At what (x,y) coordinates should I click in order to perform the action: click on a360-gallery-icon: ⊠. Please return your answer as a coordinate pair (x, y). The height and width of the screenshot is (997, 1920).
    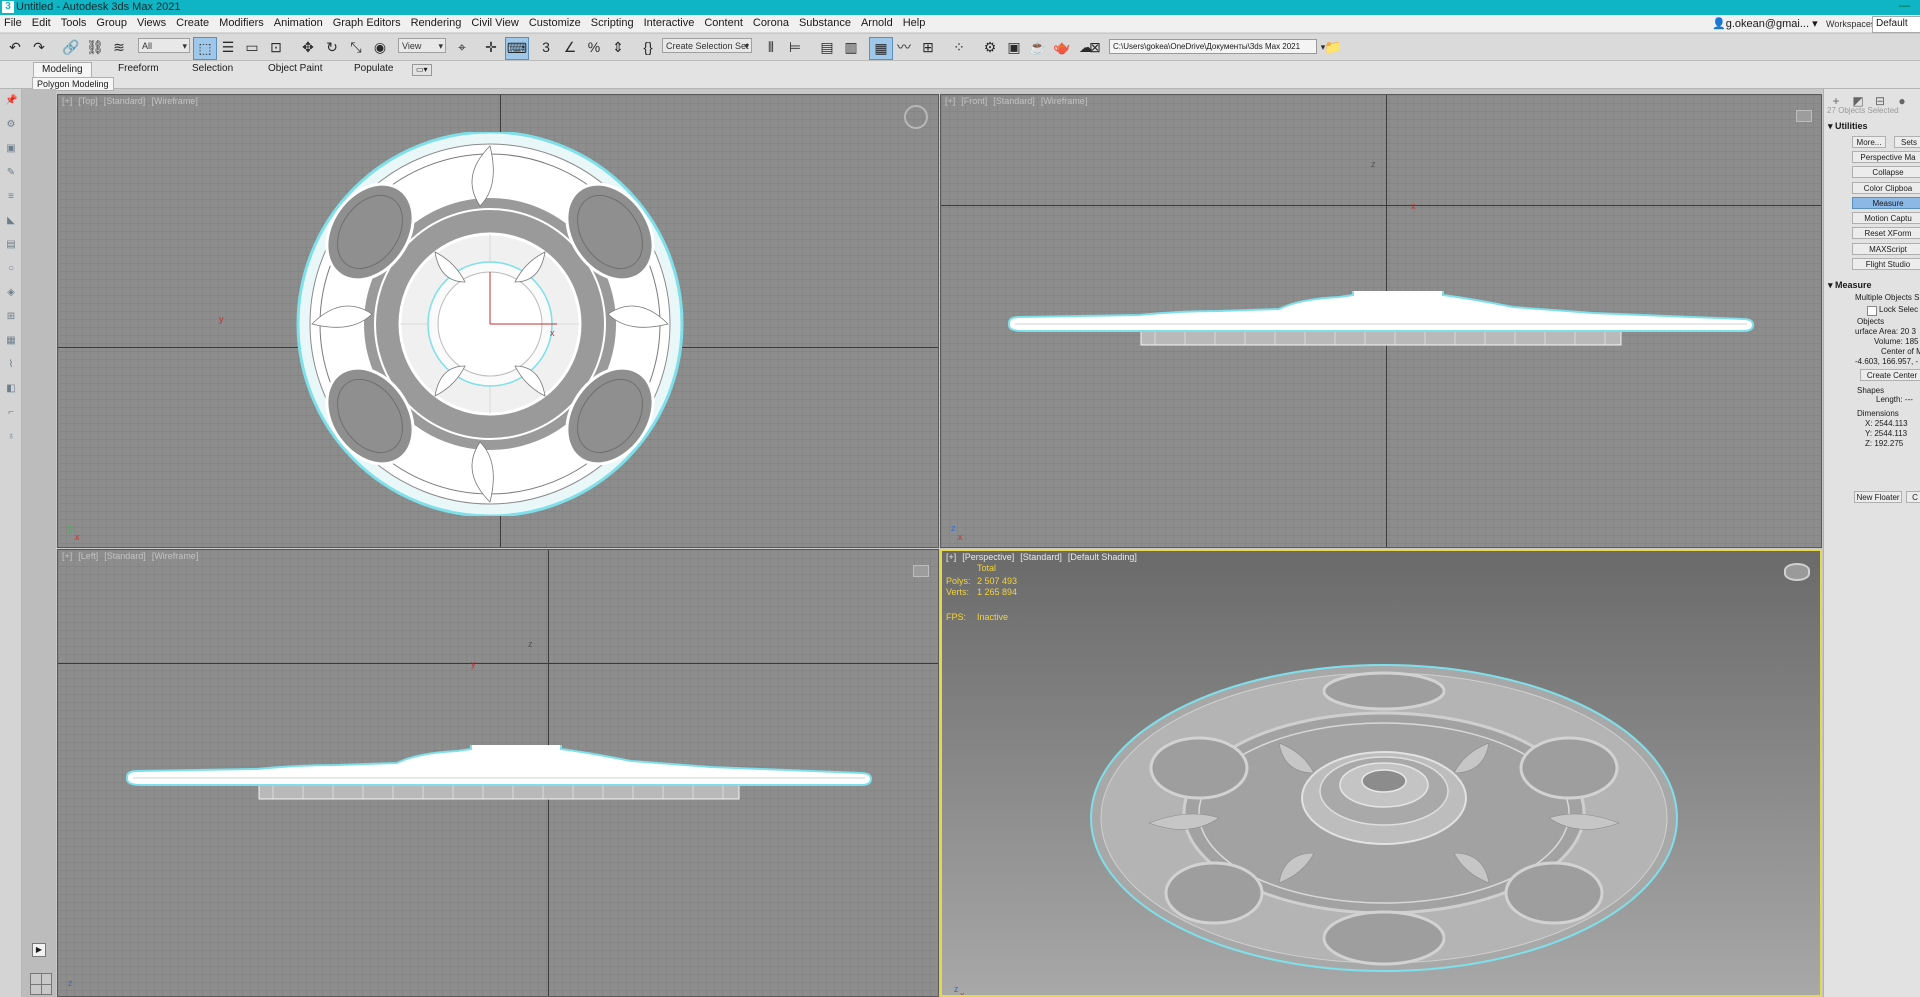
    Looking at the image, I should click on (1095, 47).